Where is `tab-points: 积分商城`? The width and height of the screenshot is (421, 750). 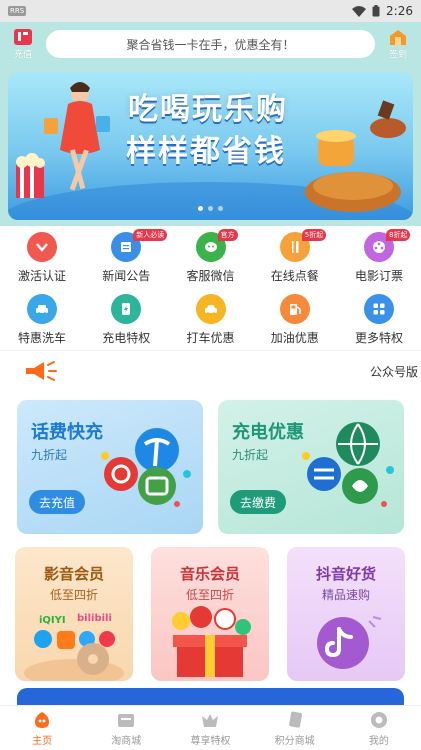 tab-points: 积分商城 is located at coordinates (295, 728).